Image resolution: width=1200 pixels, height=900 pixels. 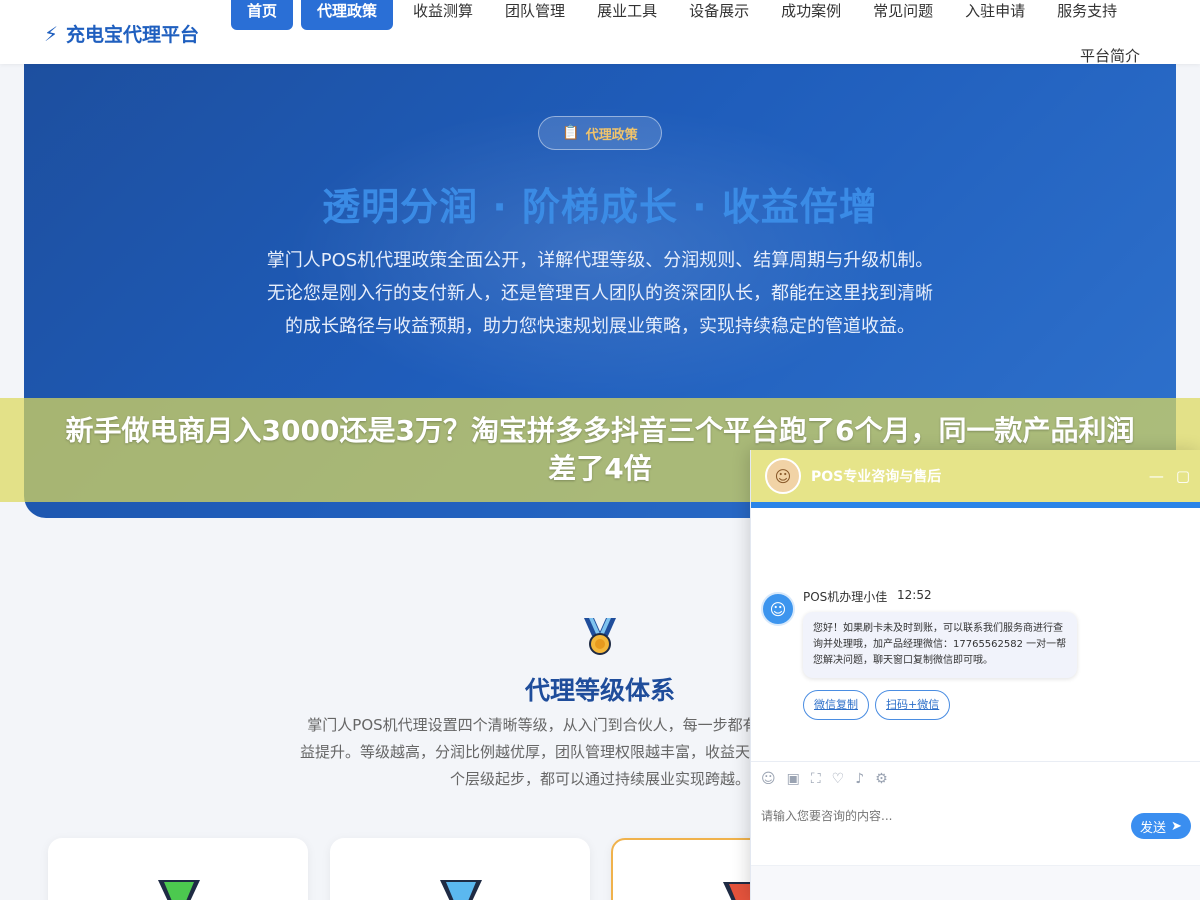 I want to click on copy-wechat-button: 微信复制, so click(x=836, y=705).